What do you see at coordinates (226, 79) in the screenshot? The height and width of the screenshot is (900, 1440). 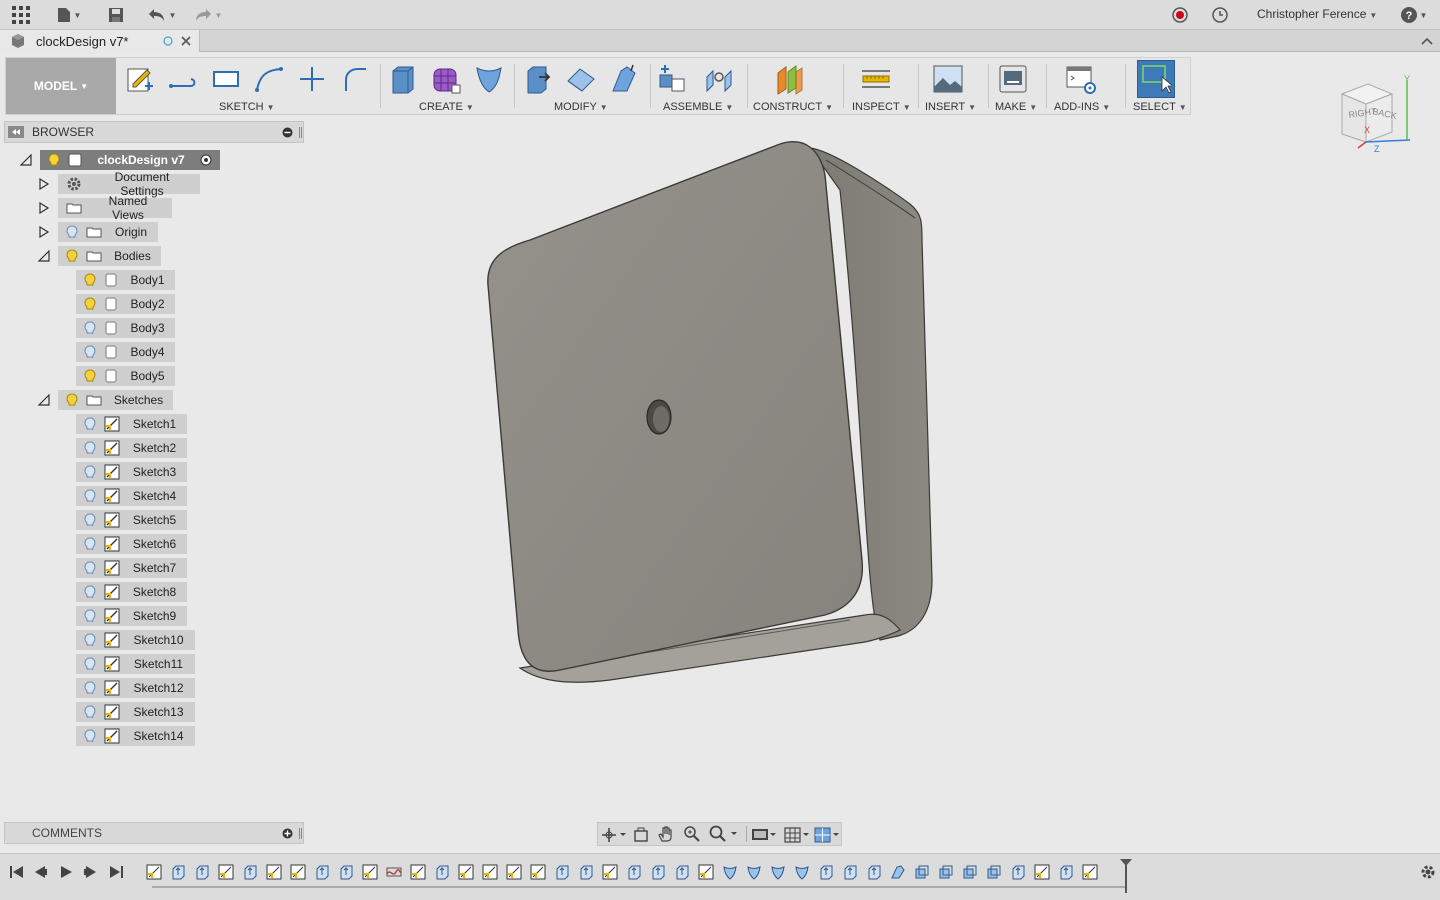 I see `rectangle-tool-button` at bounding box center [226, 79].